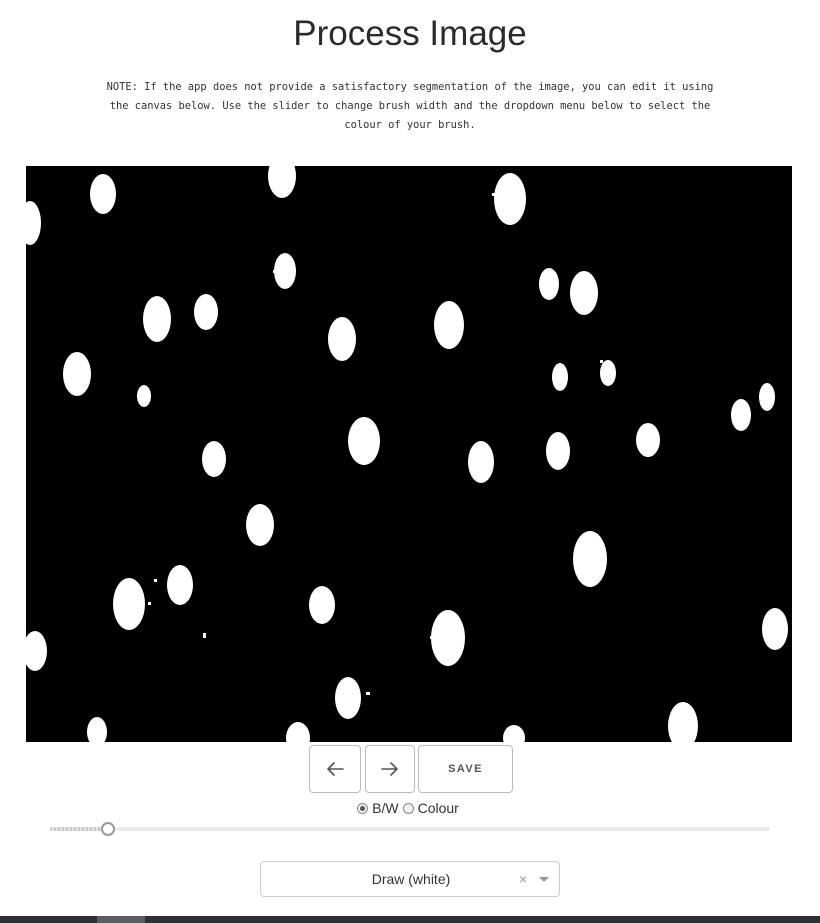  I want to click on radio-colour-label: Colour, so click(438, 808).